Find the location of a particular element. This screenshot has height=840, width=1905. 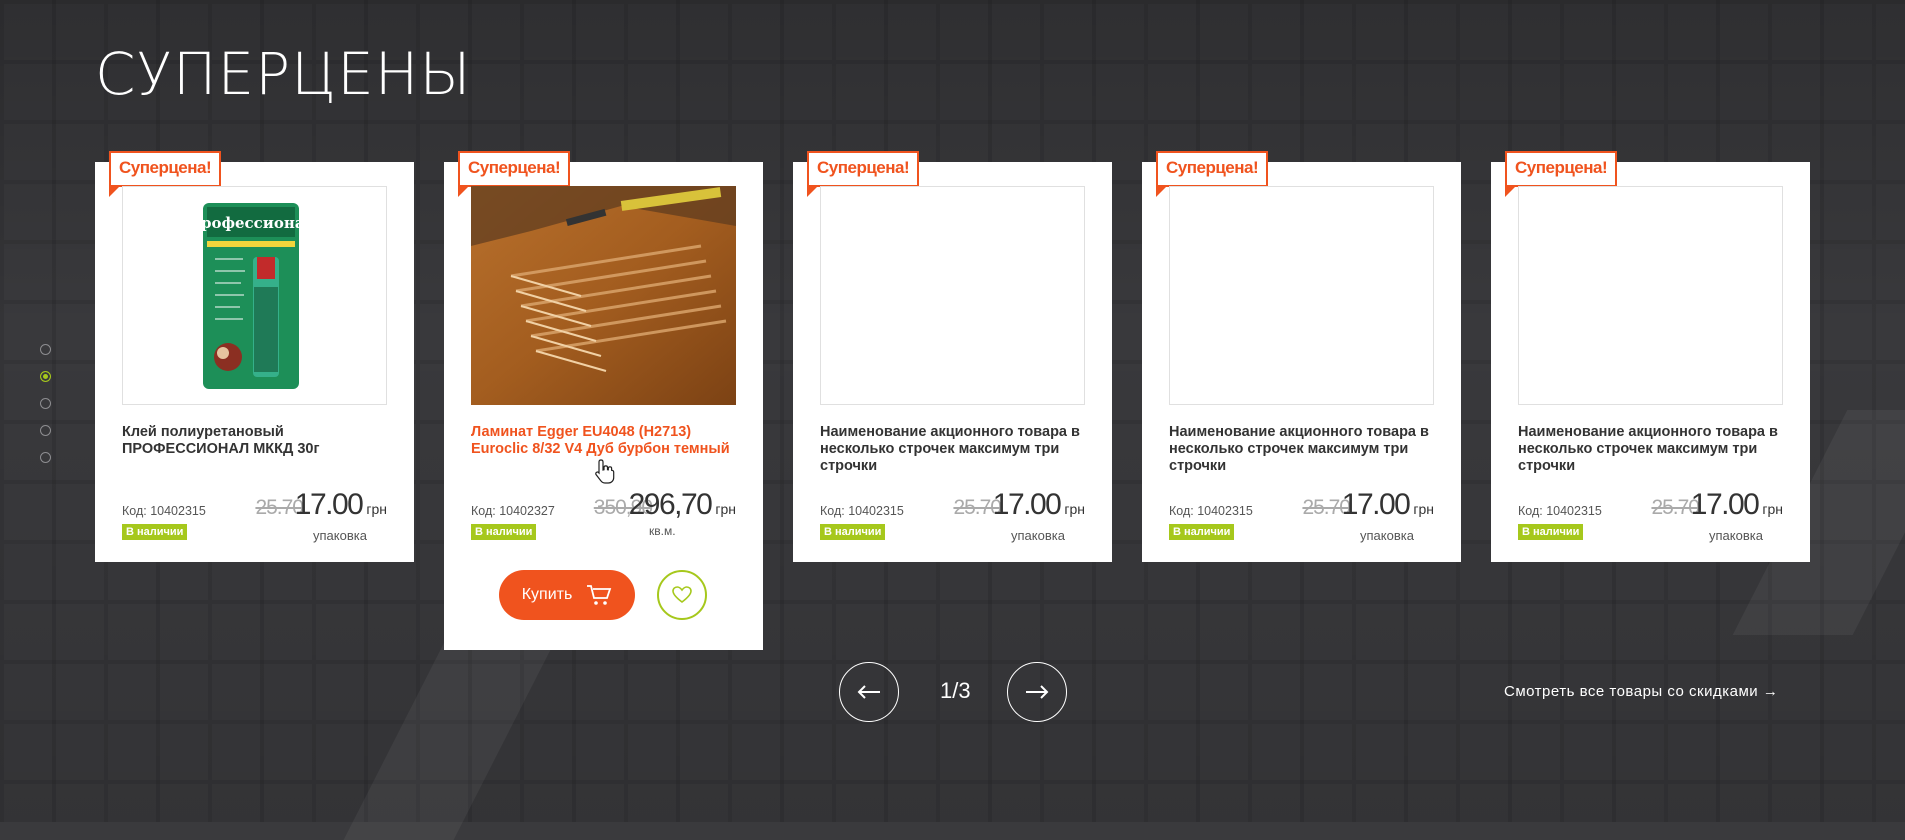

glue-package-image: Профессионал is located at coordinates (251, 296).